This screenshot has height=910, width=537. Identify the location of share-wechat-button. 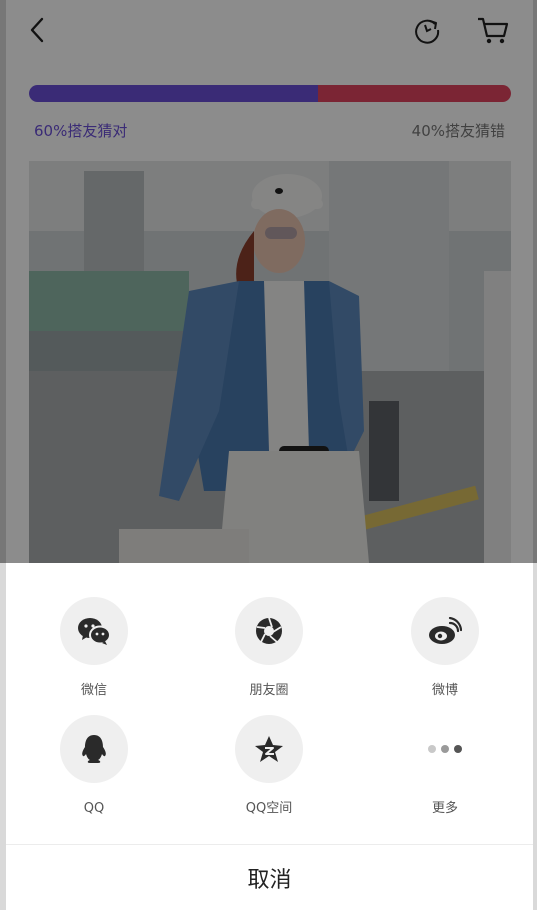
(94, 631).